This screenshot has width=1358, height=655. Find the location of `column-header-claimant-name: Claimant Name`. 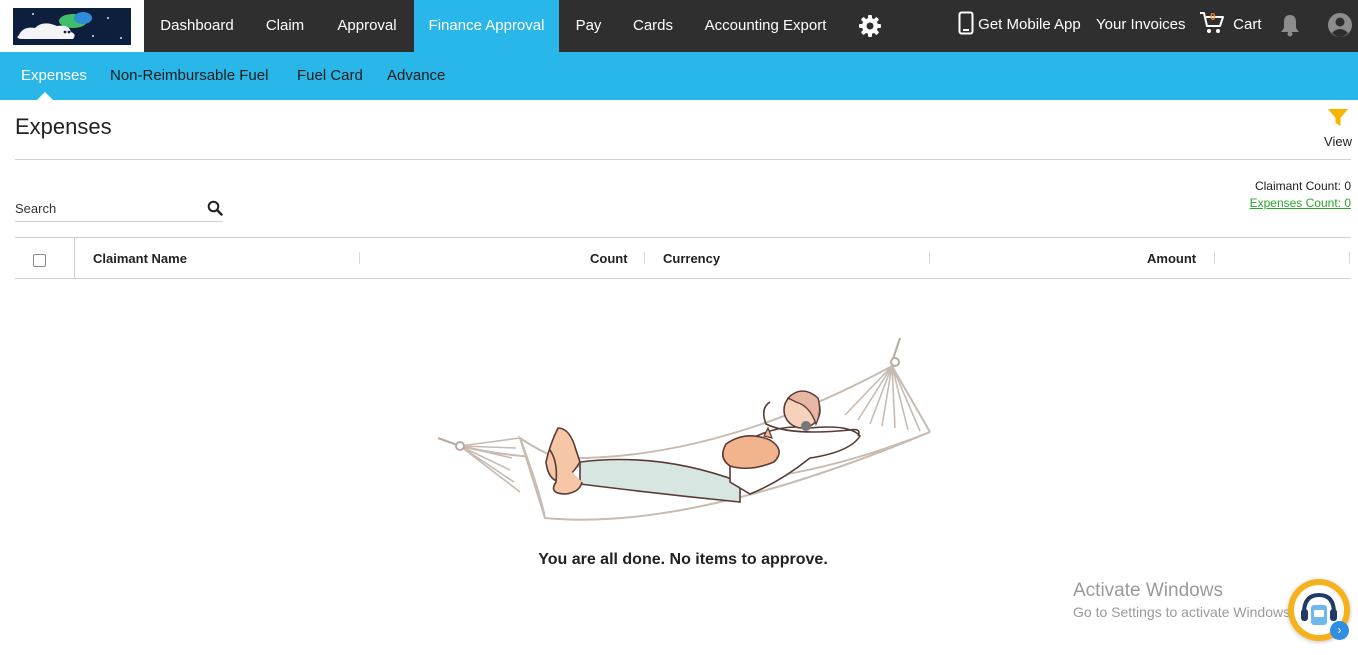

column-header-claimant-name: Claimant Name is located at coordinates (140, 258).